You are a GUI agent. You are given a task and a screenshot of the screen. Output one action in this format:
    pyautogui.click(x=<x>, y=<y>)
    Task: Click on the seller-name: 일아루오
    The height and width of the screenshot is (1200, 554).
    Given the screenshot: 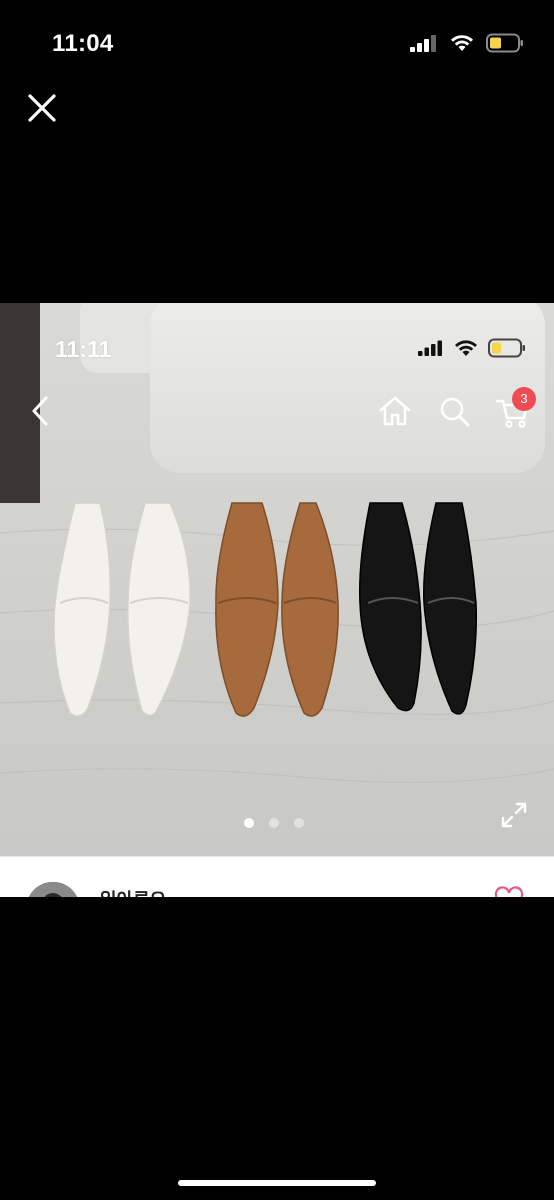 What is the action you would take?
    pyautogui.click(x=133, y=891)
    